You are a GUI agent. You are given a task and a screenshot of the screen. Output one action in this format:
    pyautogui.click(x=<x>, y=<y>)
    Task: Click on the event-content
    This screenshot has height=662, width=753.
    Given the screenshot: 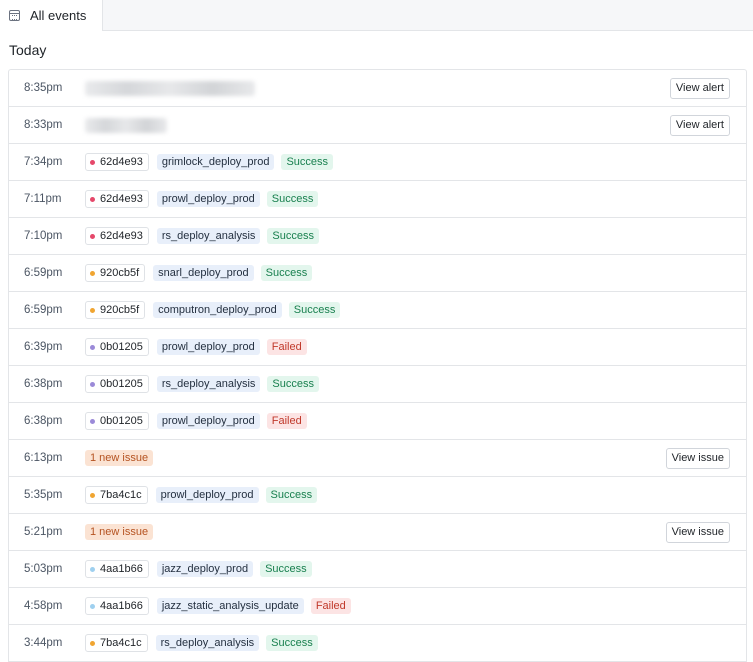 What is the action you would take?
    pyautogui.click(x=170, y=88)
    